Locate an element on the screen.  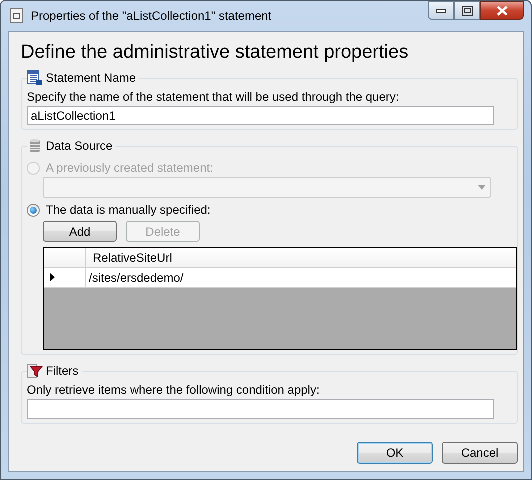
current-row-icon is located at coordinates (52, 277).